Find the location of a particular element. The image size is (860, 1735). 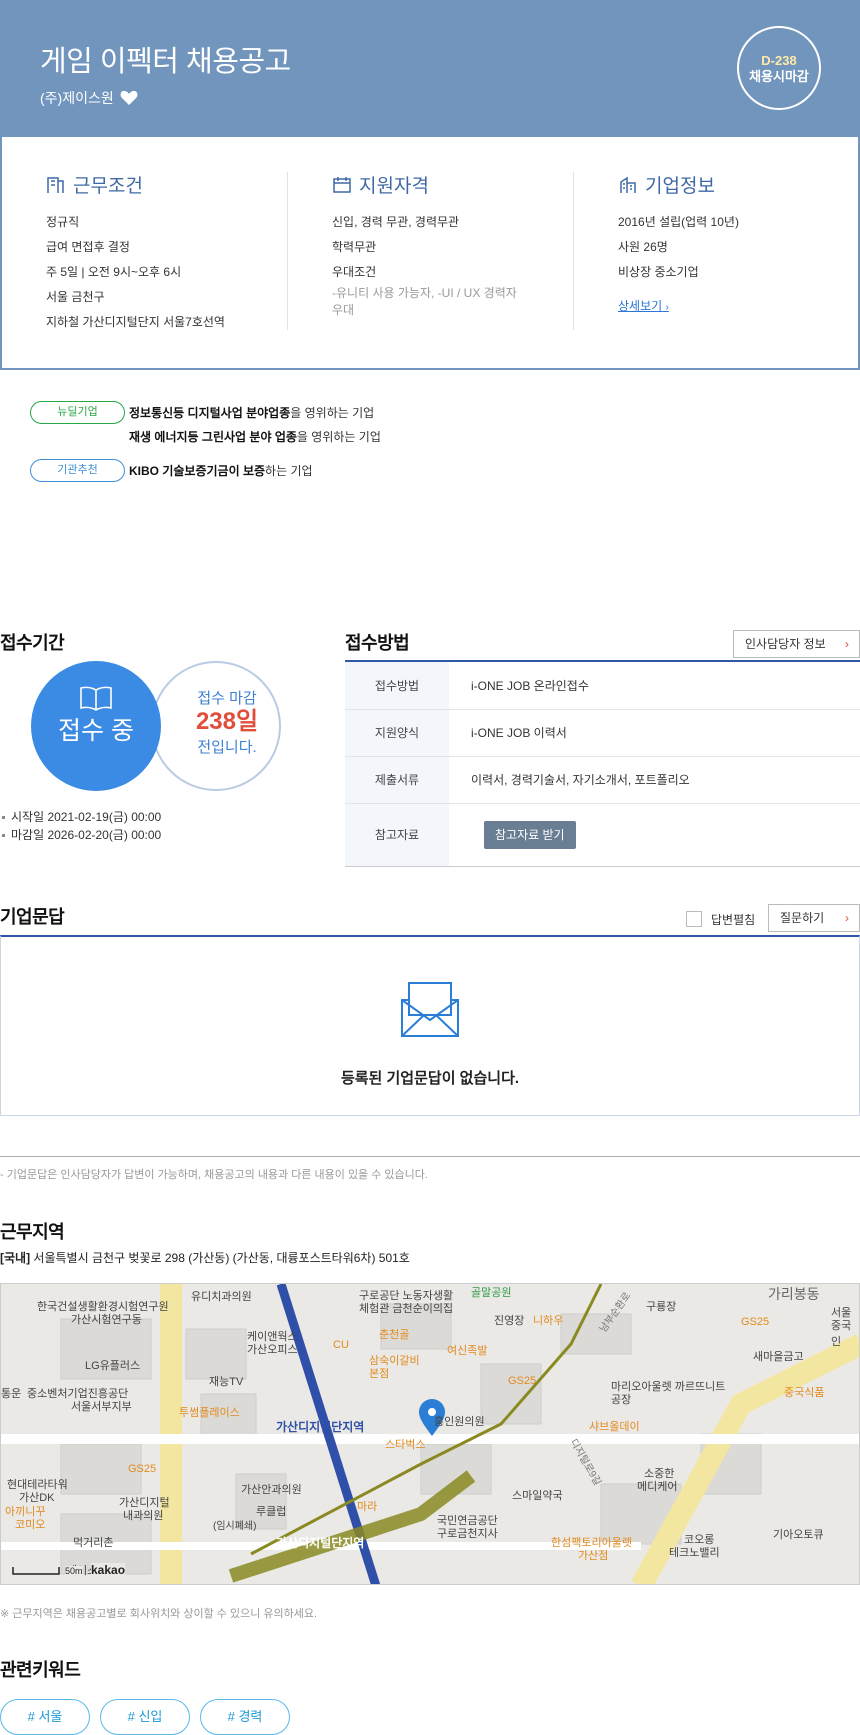

map-label: 가리봉동 is located at coordinates (794, 1294).